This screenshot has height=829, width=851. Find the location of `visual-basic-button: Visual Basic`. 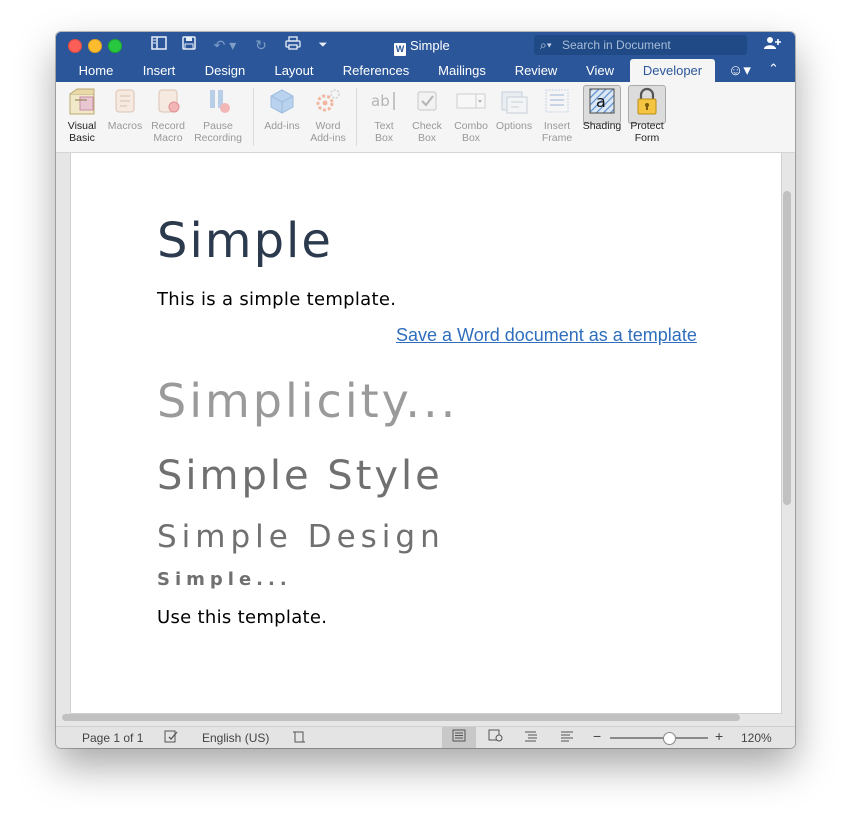

visual-basic-button: Visual Basic is located at coordinates (82, 115).